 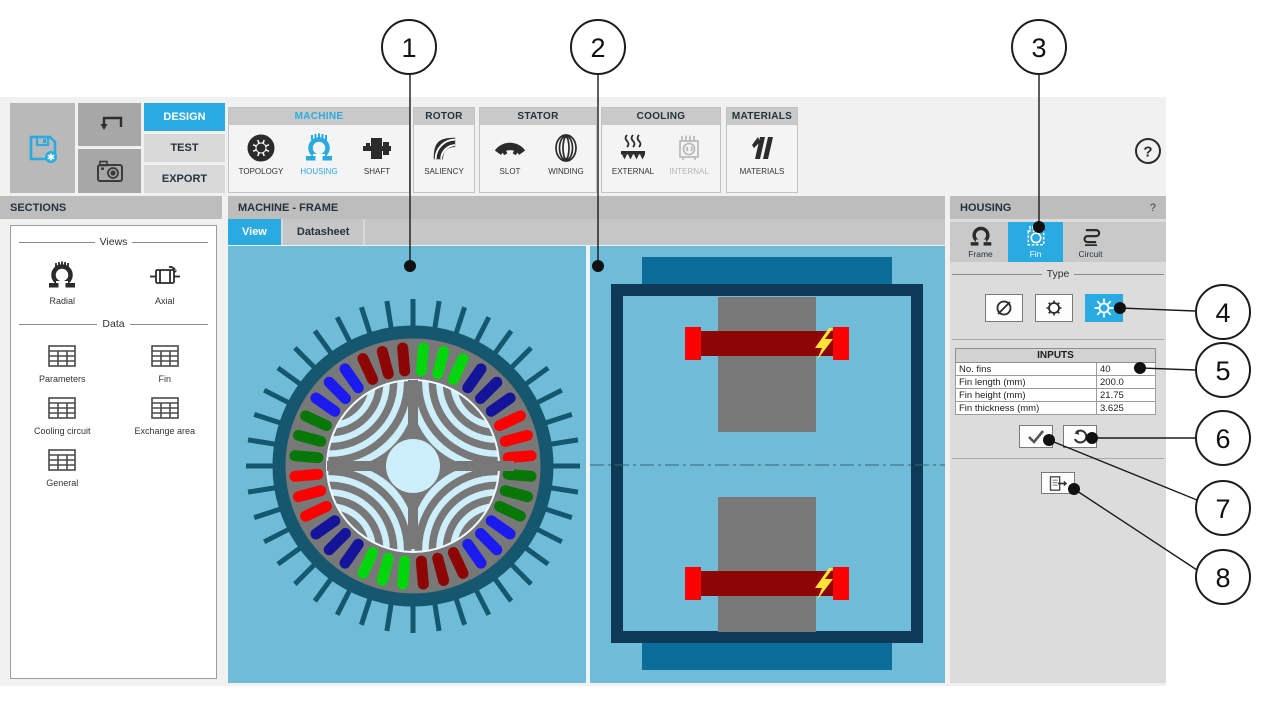 I want to click on housing-tab-circuit: Circuit, so click(x=1090, y=242).